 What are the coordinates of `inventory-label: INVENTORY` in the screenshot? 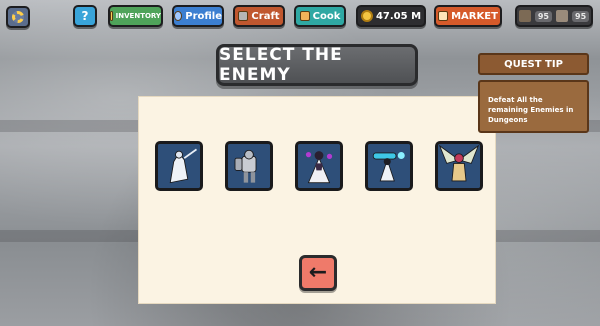 It's located at (138, 16).